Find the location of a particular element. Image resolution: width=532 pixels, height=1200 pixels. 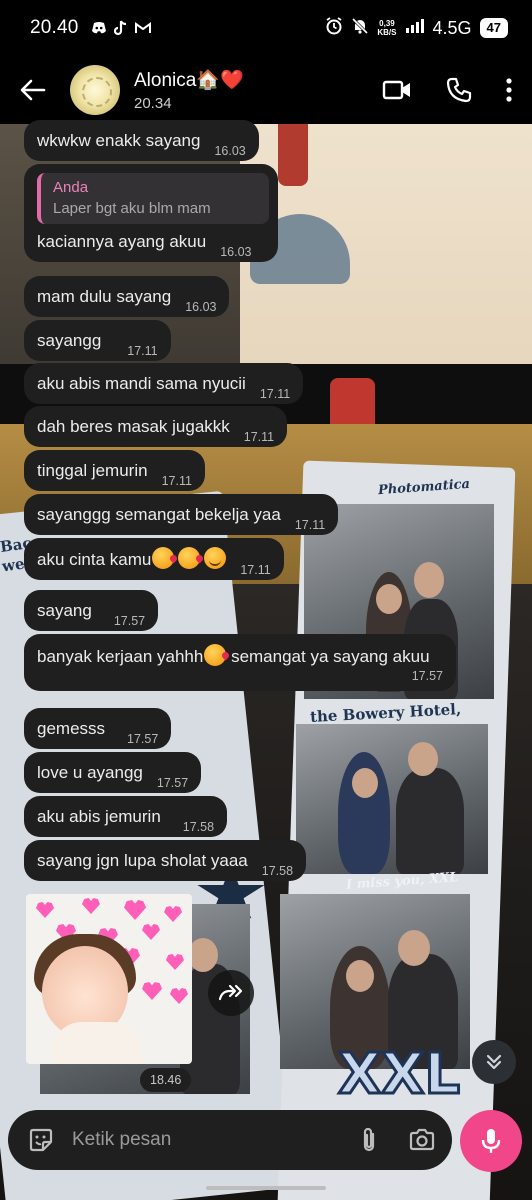

more-vertical-icon is located at coordinates (509, 90).